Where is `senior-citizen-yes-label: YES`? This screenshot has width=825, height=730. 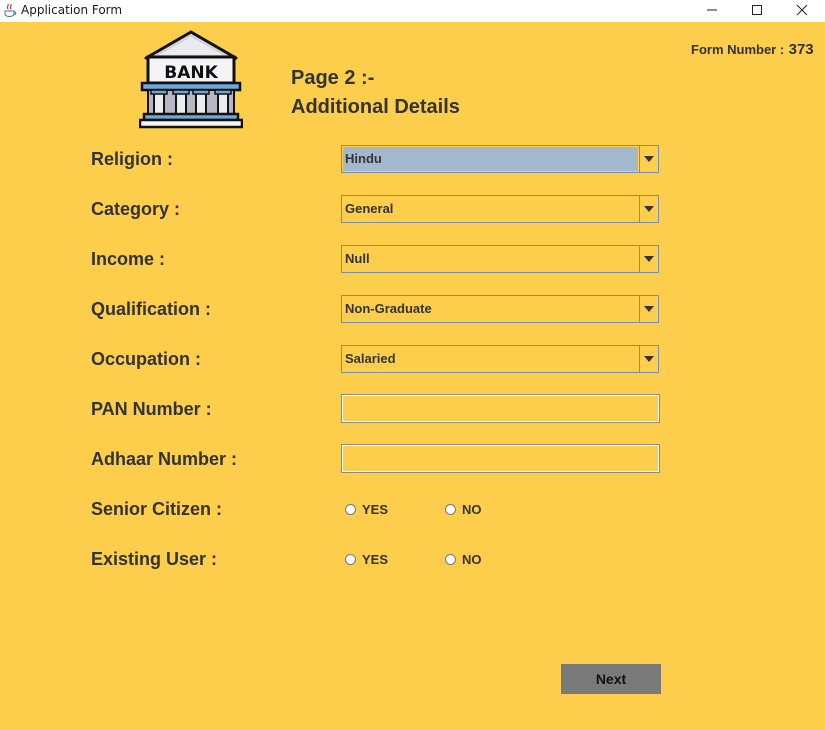
senior-citizen-yes-label: YES is located at coordinates (375, 509).